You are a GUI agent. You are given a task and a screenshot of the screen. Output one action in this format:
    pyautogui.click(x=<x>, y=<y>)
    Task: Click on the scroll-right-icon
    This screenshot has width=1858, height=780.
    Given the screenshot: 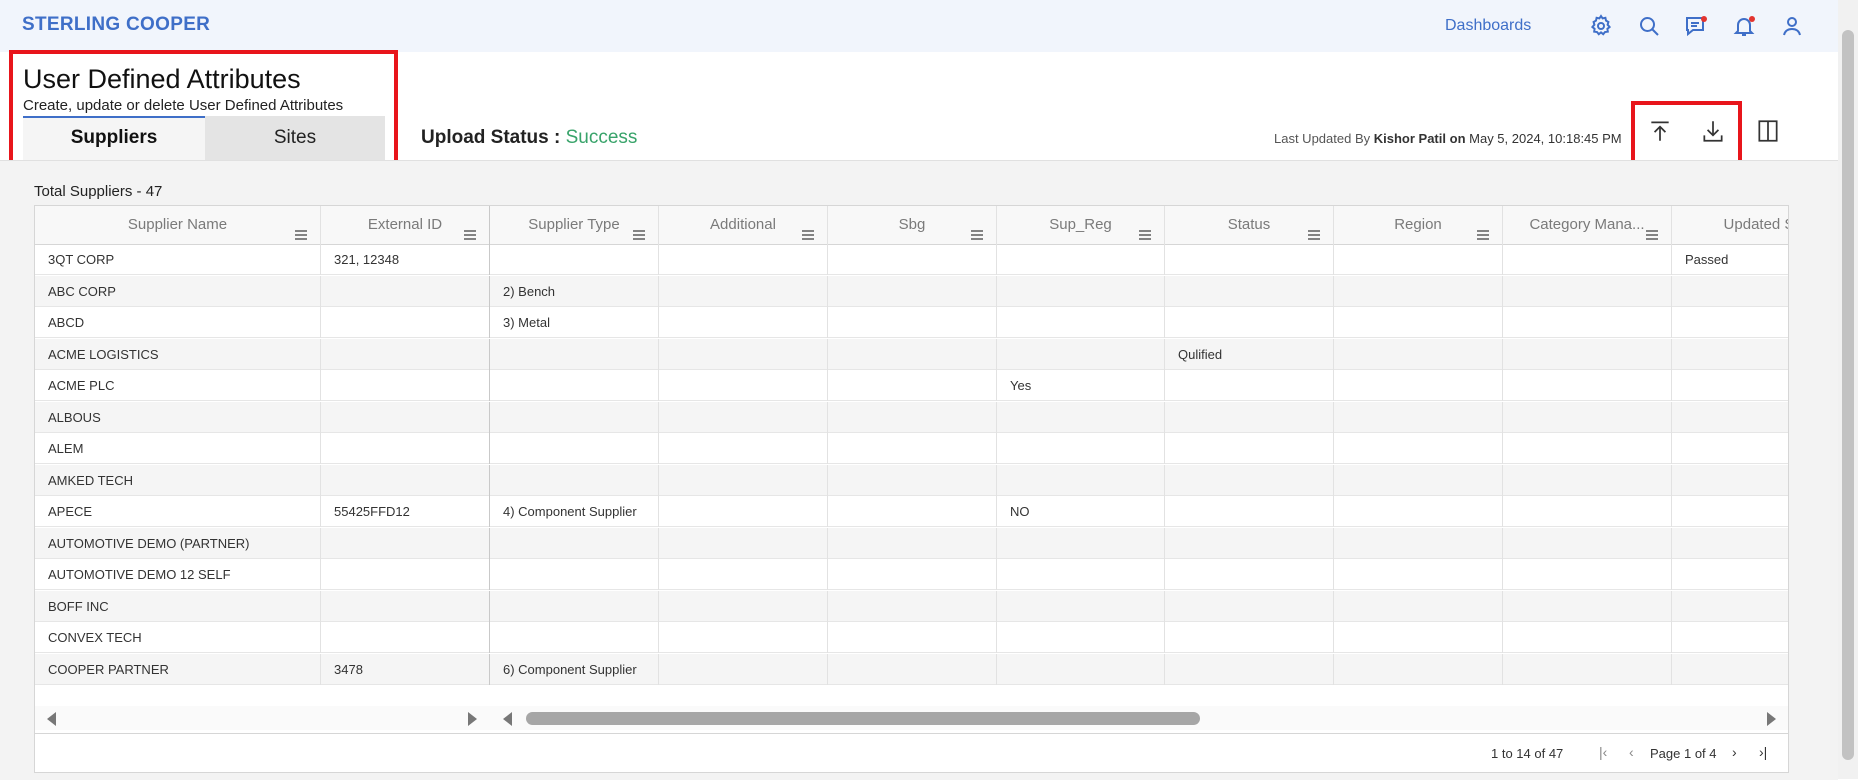 What is the action you would take?
    pyautogui.click(x=1771, y=719)
    